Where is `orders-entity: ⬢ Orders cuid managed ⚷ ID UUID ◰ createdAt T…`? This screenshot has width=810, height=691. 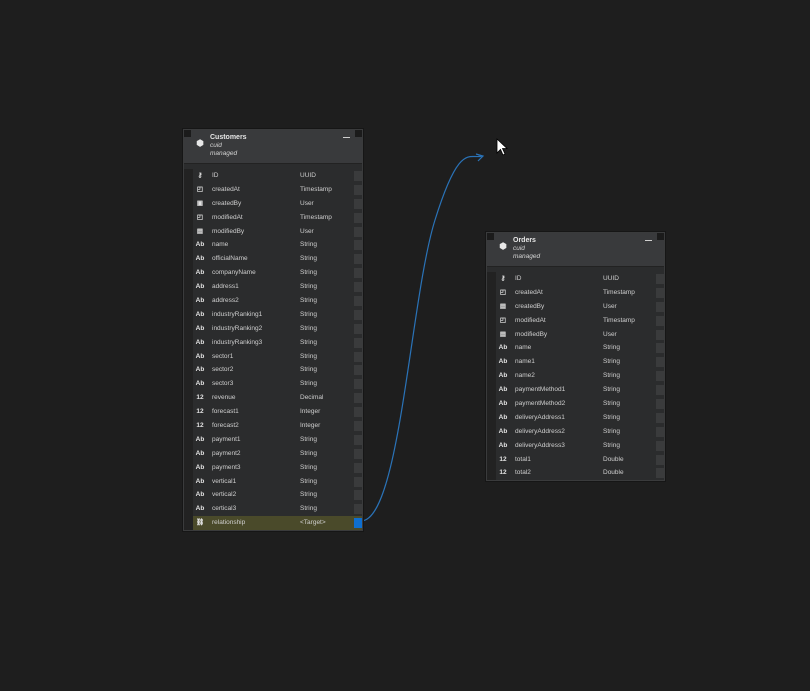
orders-entity: ⬢ Orders cuid managed ⚷ ID UUID ◰ createdAt T… is located at coordinates (575, 357).